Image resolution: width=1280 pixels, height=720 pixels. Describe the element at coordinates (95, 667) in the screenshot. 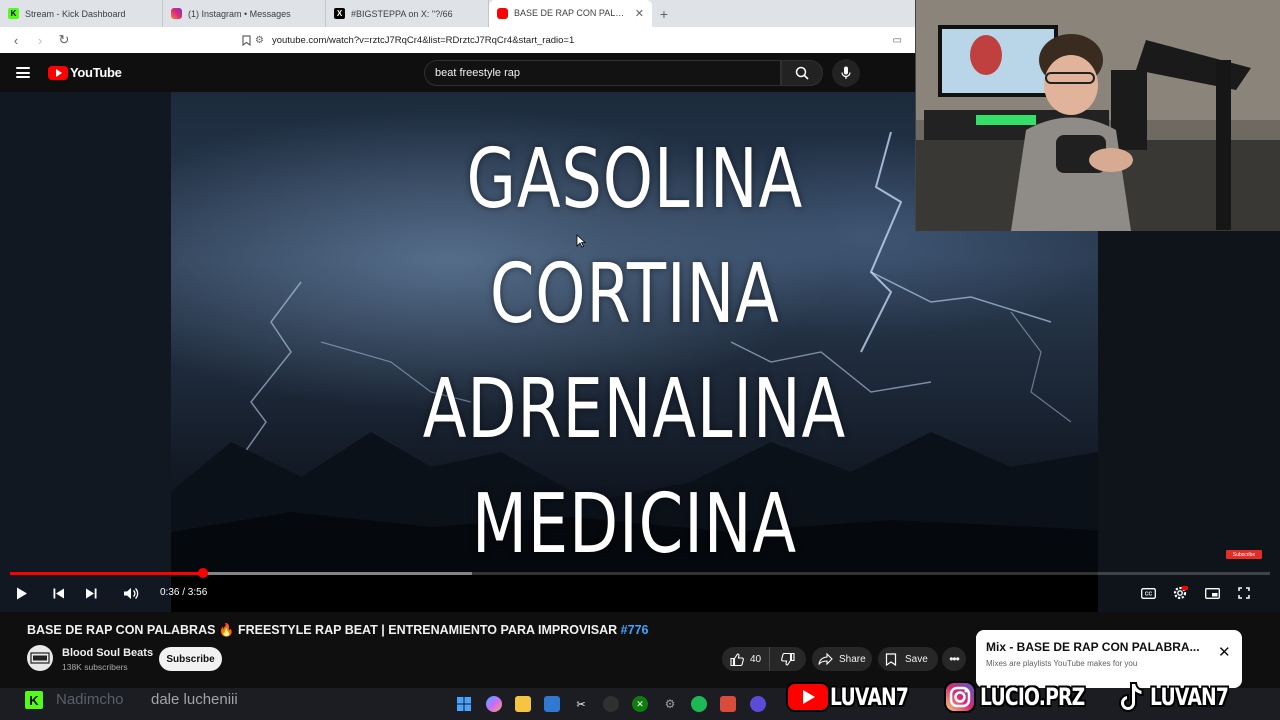

I see `subscriber-count: 138K subscribers` at that location.